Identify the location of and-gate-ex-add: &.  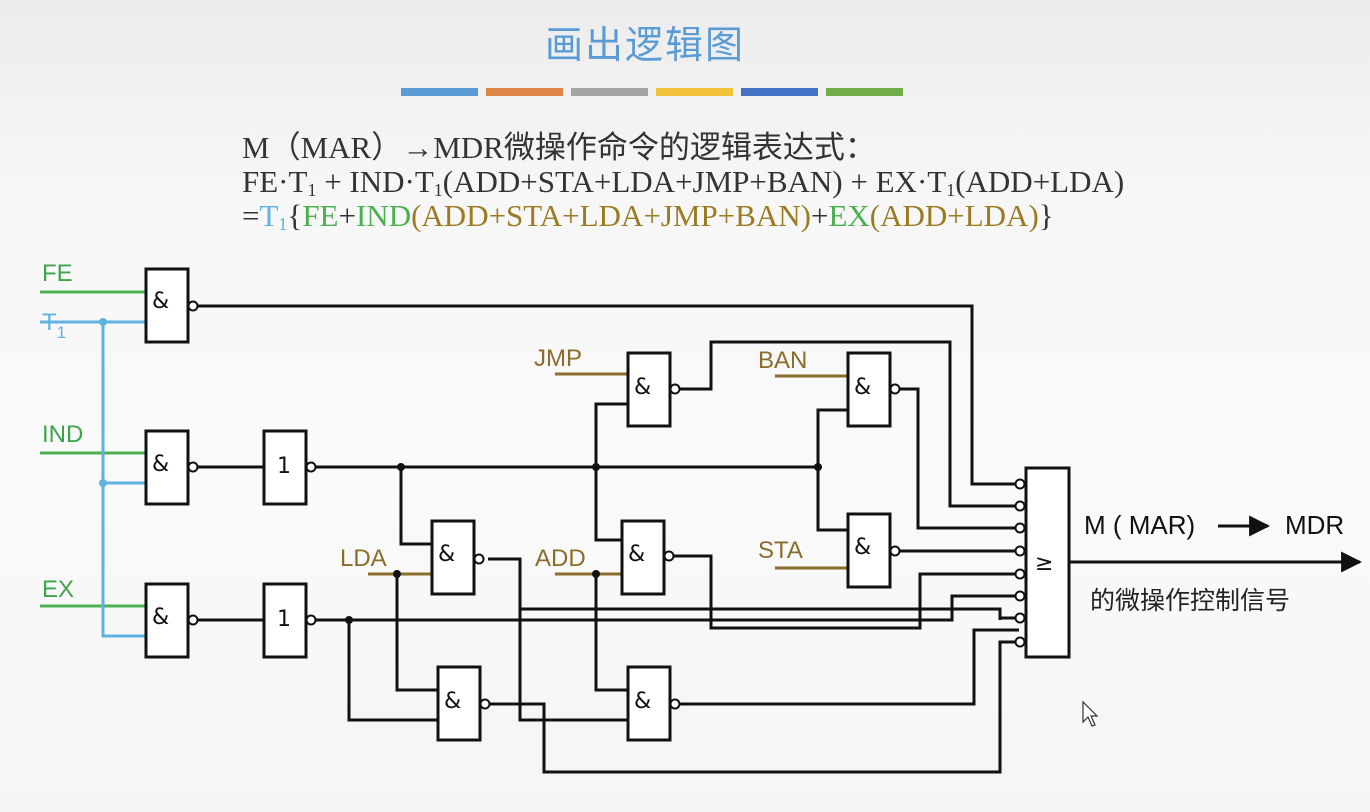
(653, 703).